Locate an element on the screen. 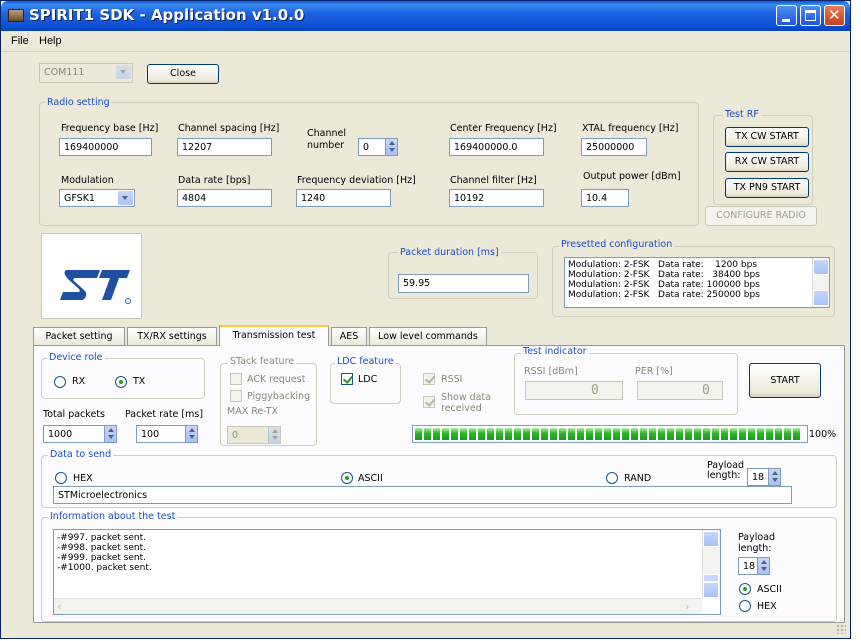 This screenshot has height=641, width=861. maximize-button is located at coordinates (810, 15).